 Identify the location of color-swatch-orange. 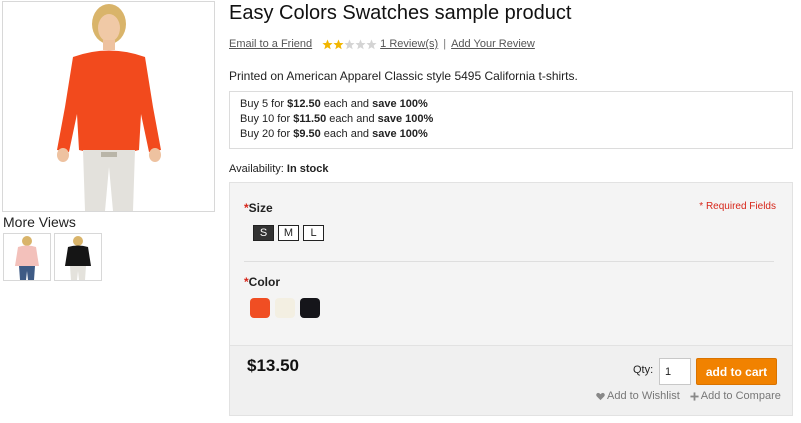
(260, 308).